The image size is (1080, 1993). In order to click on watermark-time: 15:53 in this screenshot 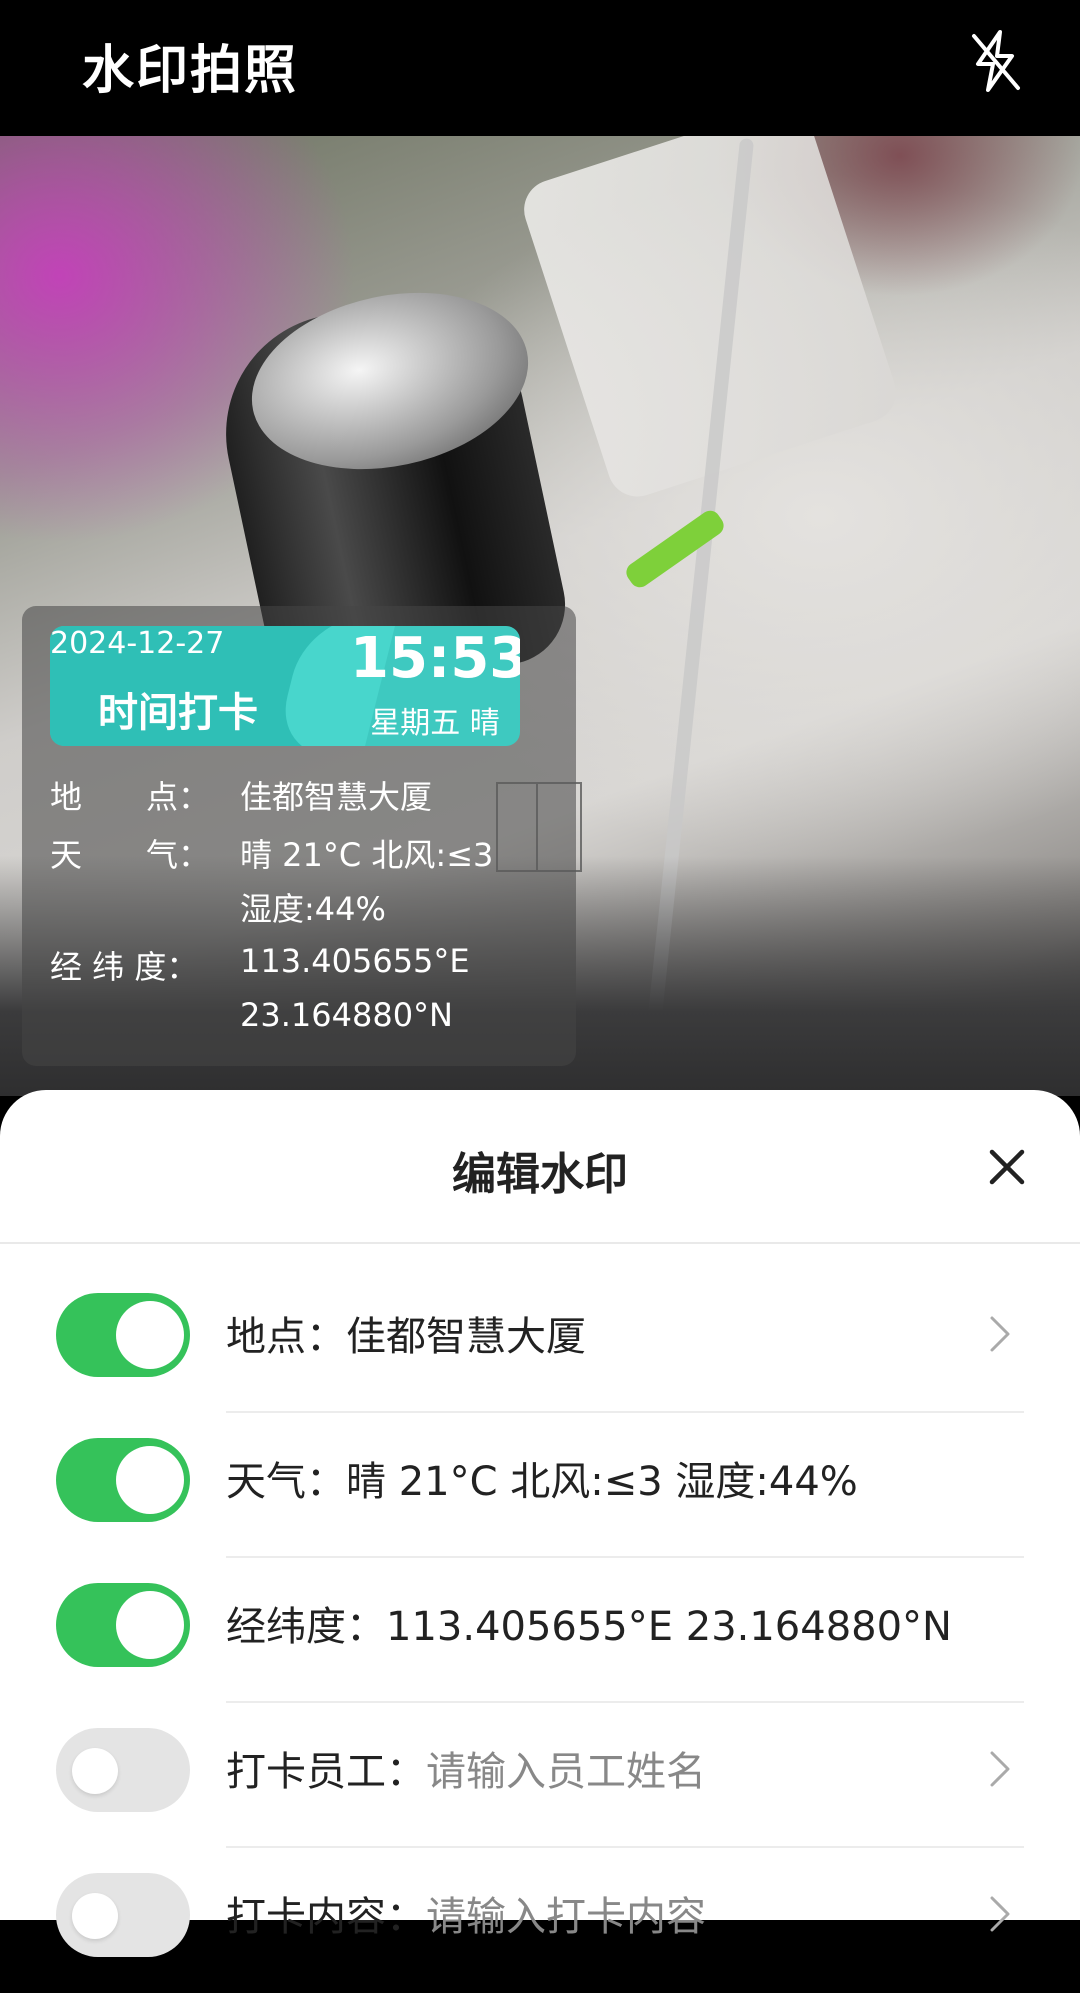, I will do `click(435, 658)`.